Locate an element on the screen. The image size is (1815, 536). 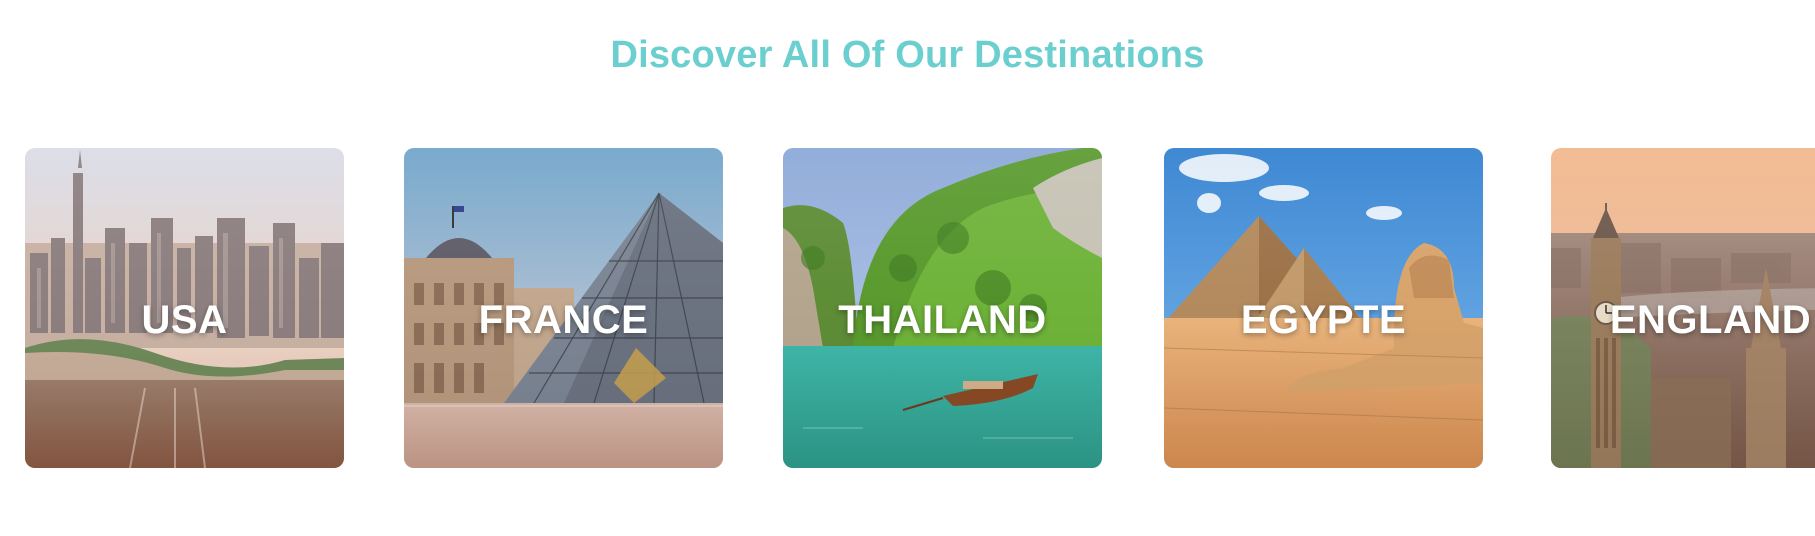
destination-label: USA is located at coordinates (184, 320).